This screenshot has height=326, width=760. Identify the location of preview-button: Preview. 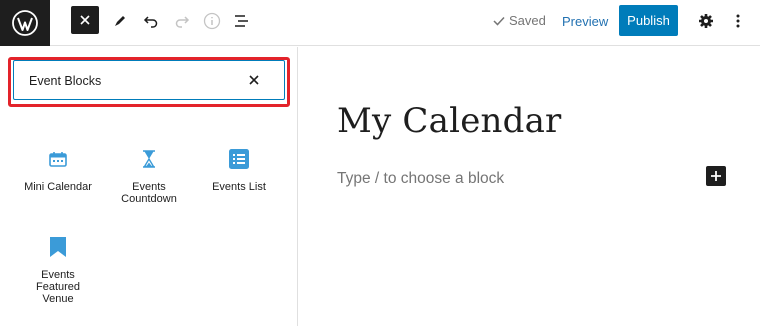
(585, 21).